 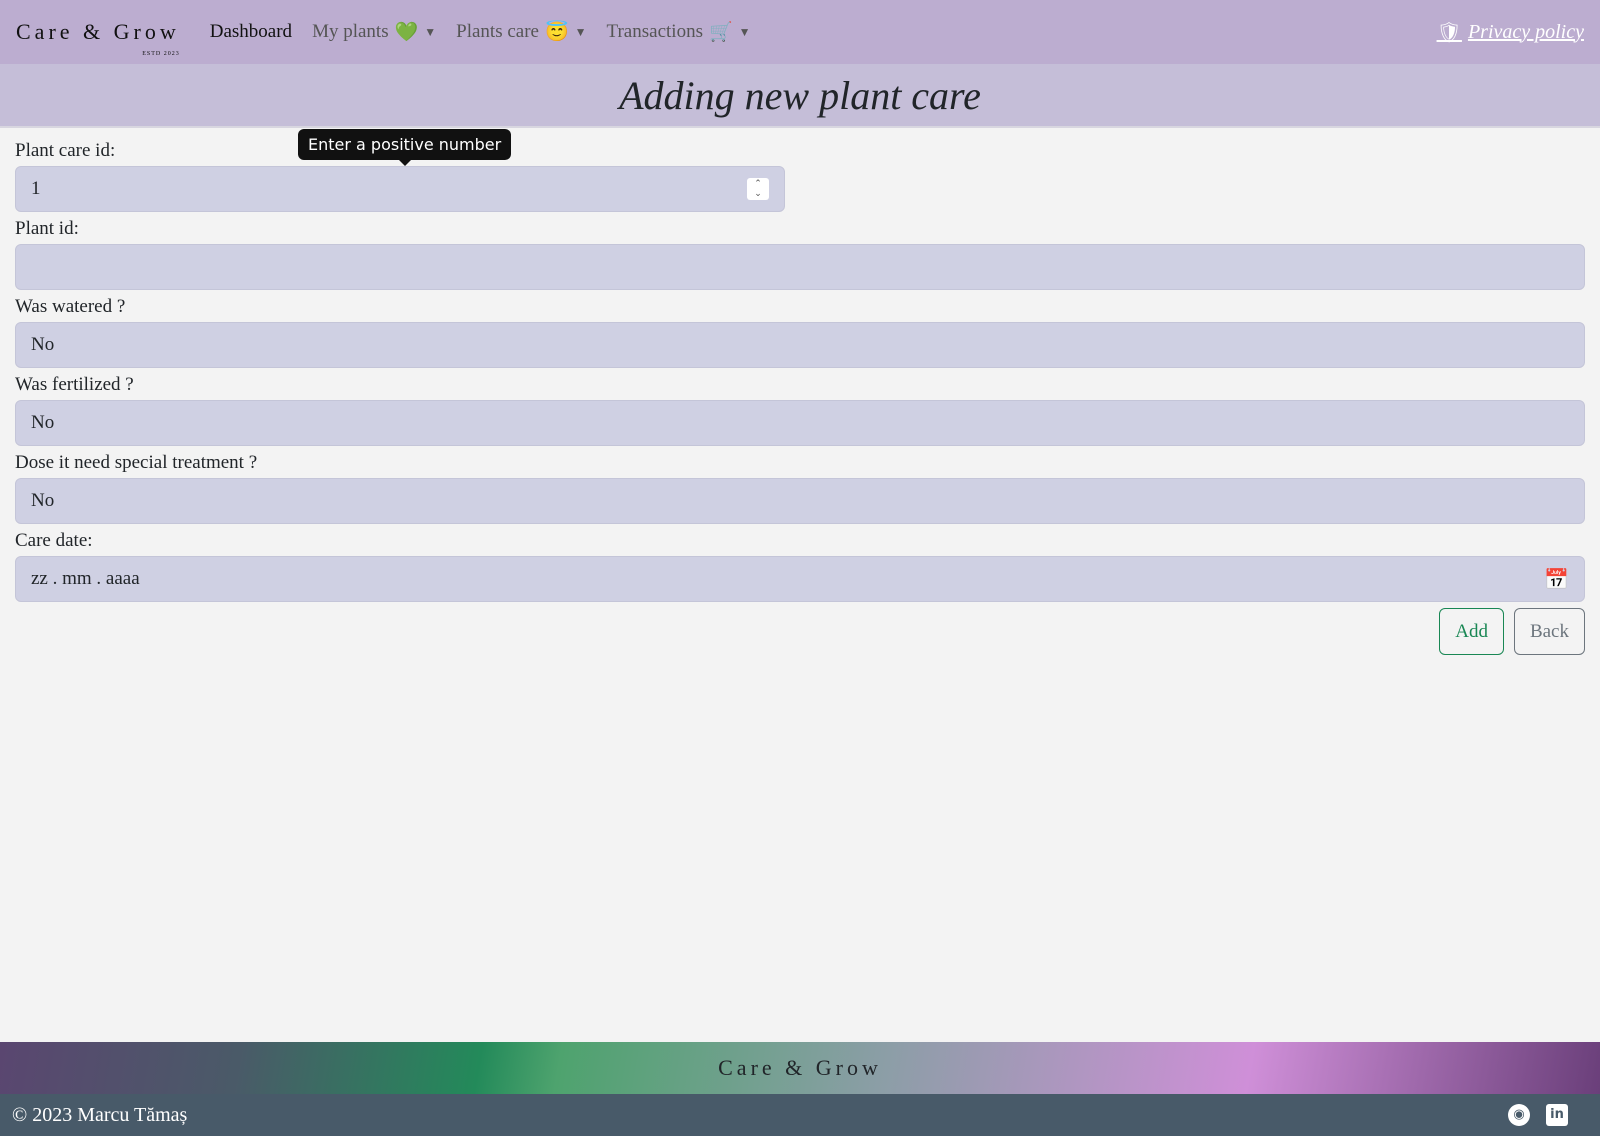 What do you see at coordinates (43, 500) in the screenshot?
I see `special-treatment-value: No` at bounding box center [43, 500].